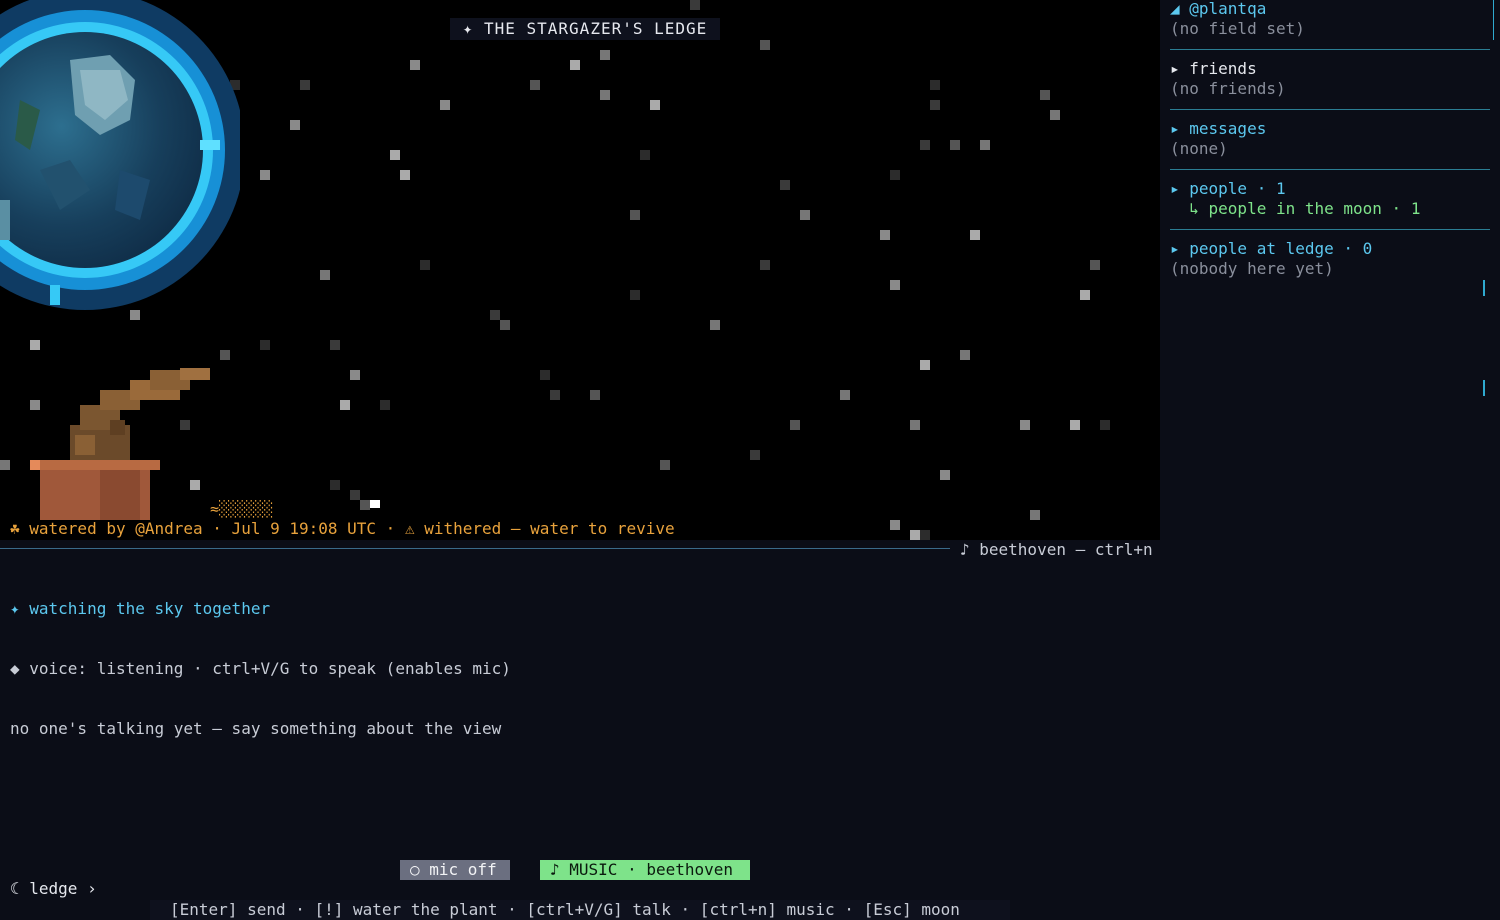  I want to click on mic-toggle-button: ○ mic off, so click(455, 870).